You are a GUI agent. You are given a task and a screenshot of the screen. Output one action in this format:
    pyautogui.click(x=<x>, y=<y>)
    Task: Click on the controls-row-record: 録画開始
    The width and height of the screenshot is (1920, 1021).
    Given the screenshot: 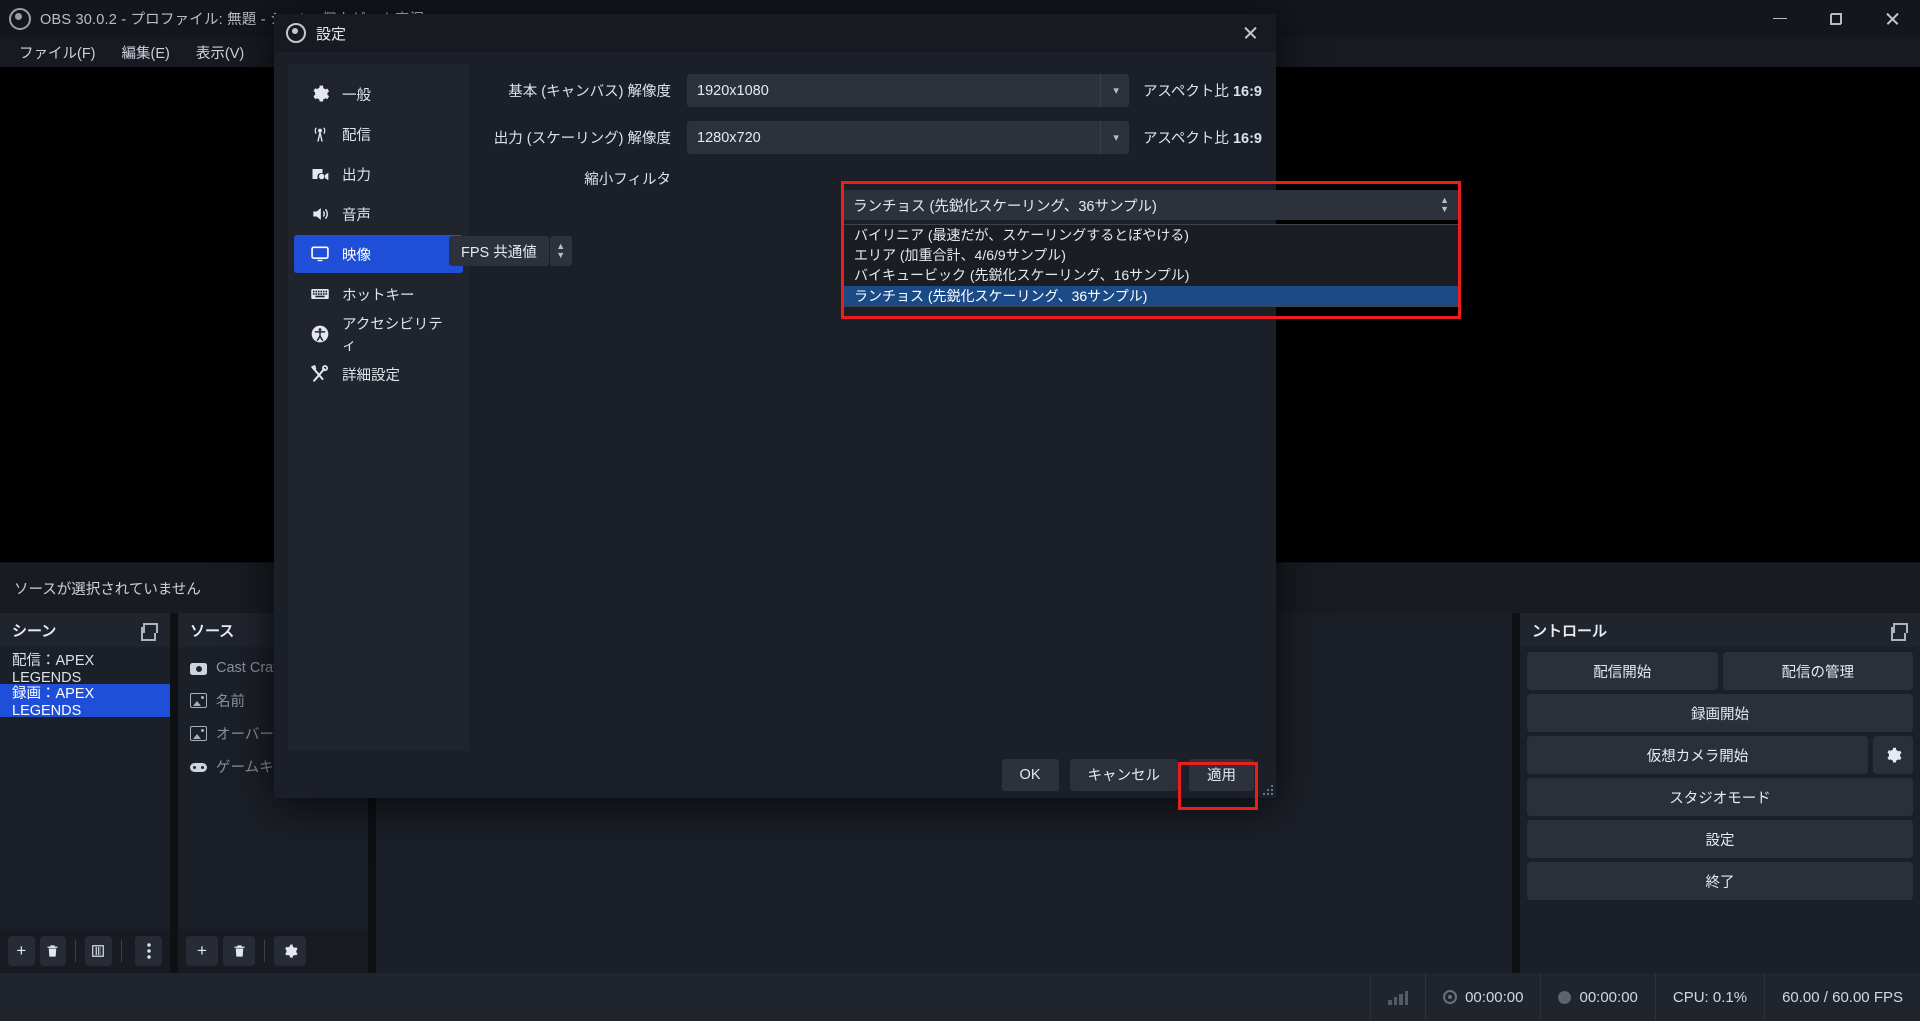 What is the action you would take?
    pyautogui.click(x=1720, y=713)
    